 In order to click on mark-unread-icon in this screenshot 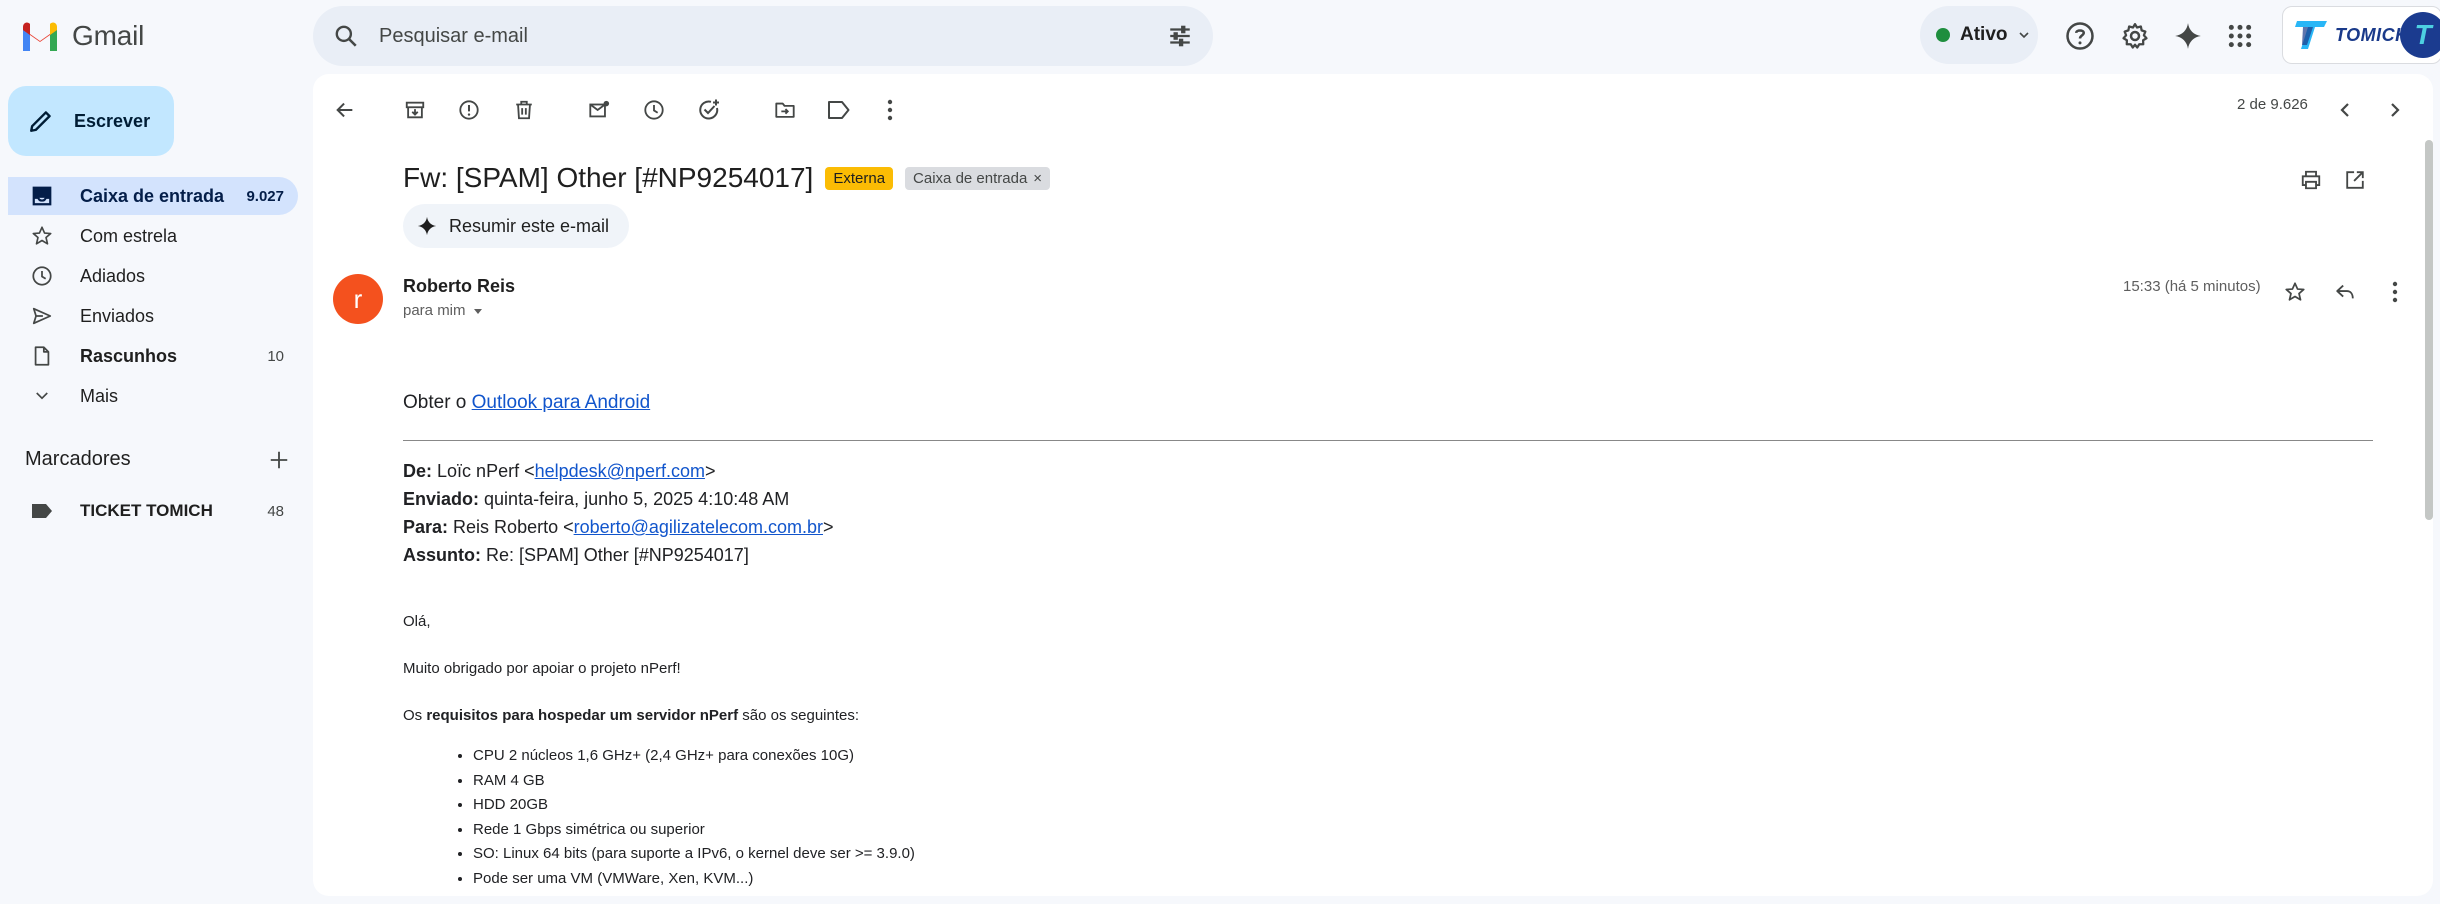, I will do `click(599, 110)`.